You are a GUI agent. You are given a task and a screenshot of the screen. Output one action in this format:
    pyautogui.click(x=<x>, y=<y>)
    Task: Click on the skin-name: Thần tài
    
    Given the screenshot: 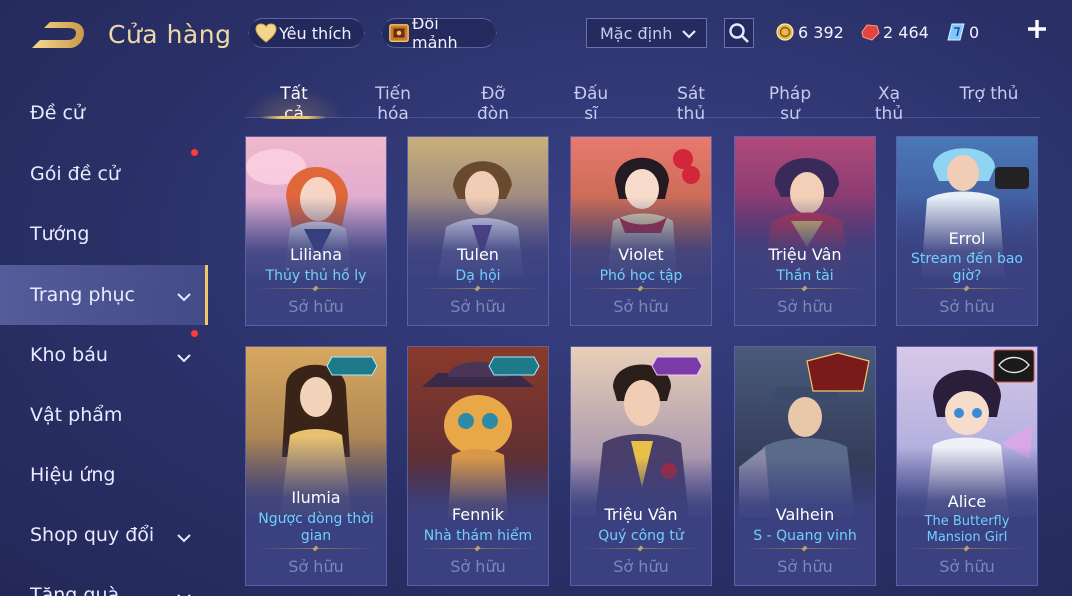 What is the action you would take?
    pyautogui.click(x=805, y=276)
    